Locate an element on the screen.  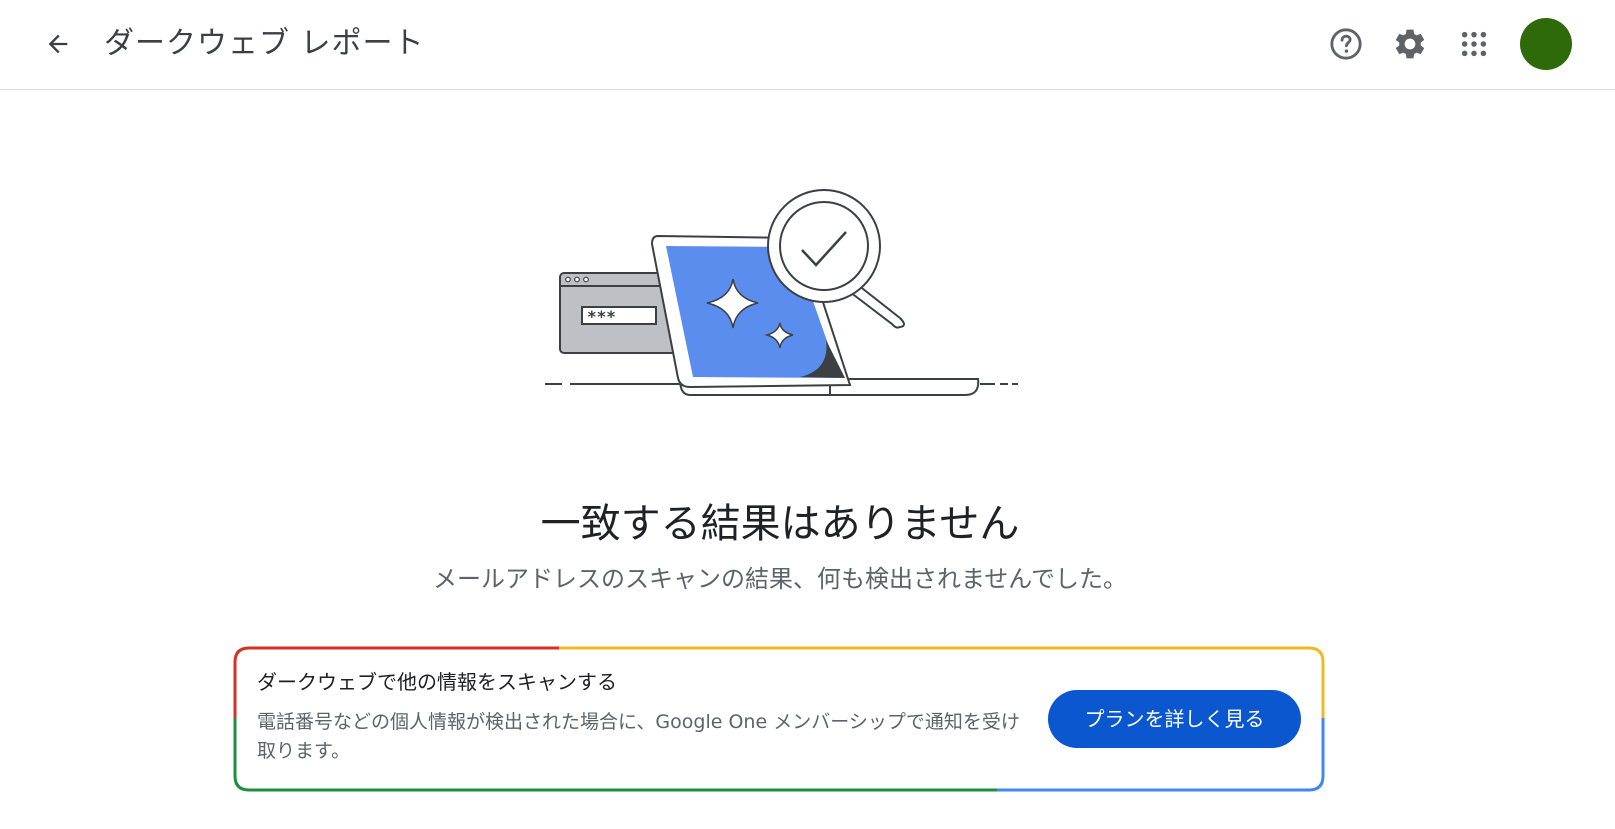
gear-icon is located at coordinates (1410, 44).